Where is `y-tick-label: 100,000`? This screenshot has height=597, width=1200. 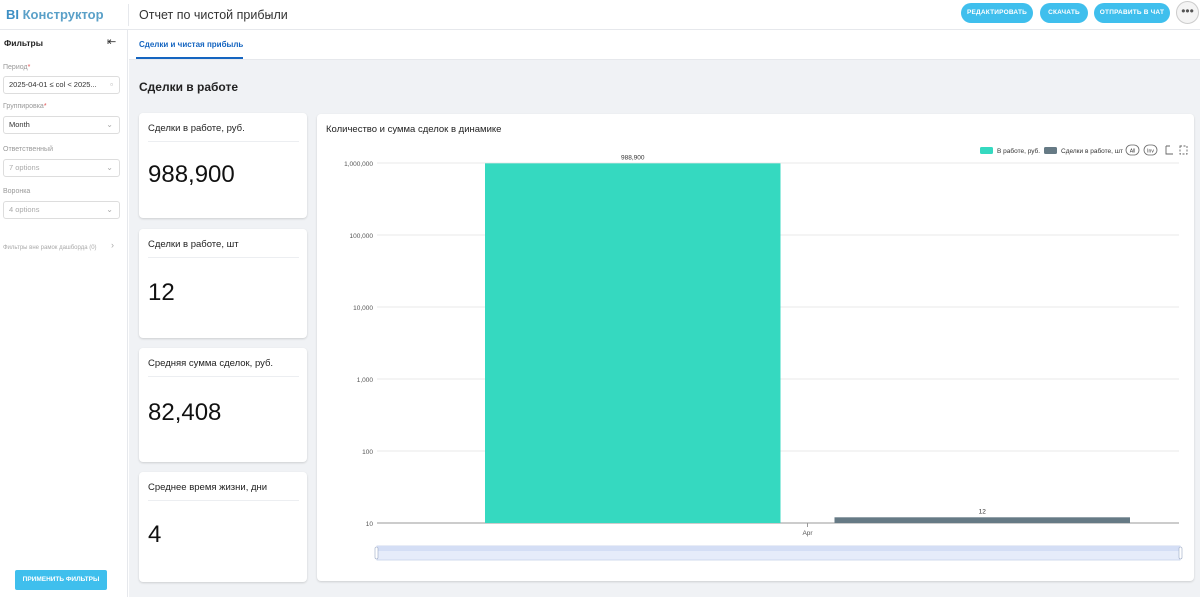
y-tick-label: 100,000 is located at coordinates (362, 236).